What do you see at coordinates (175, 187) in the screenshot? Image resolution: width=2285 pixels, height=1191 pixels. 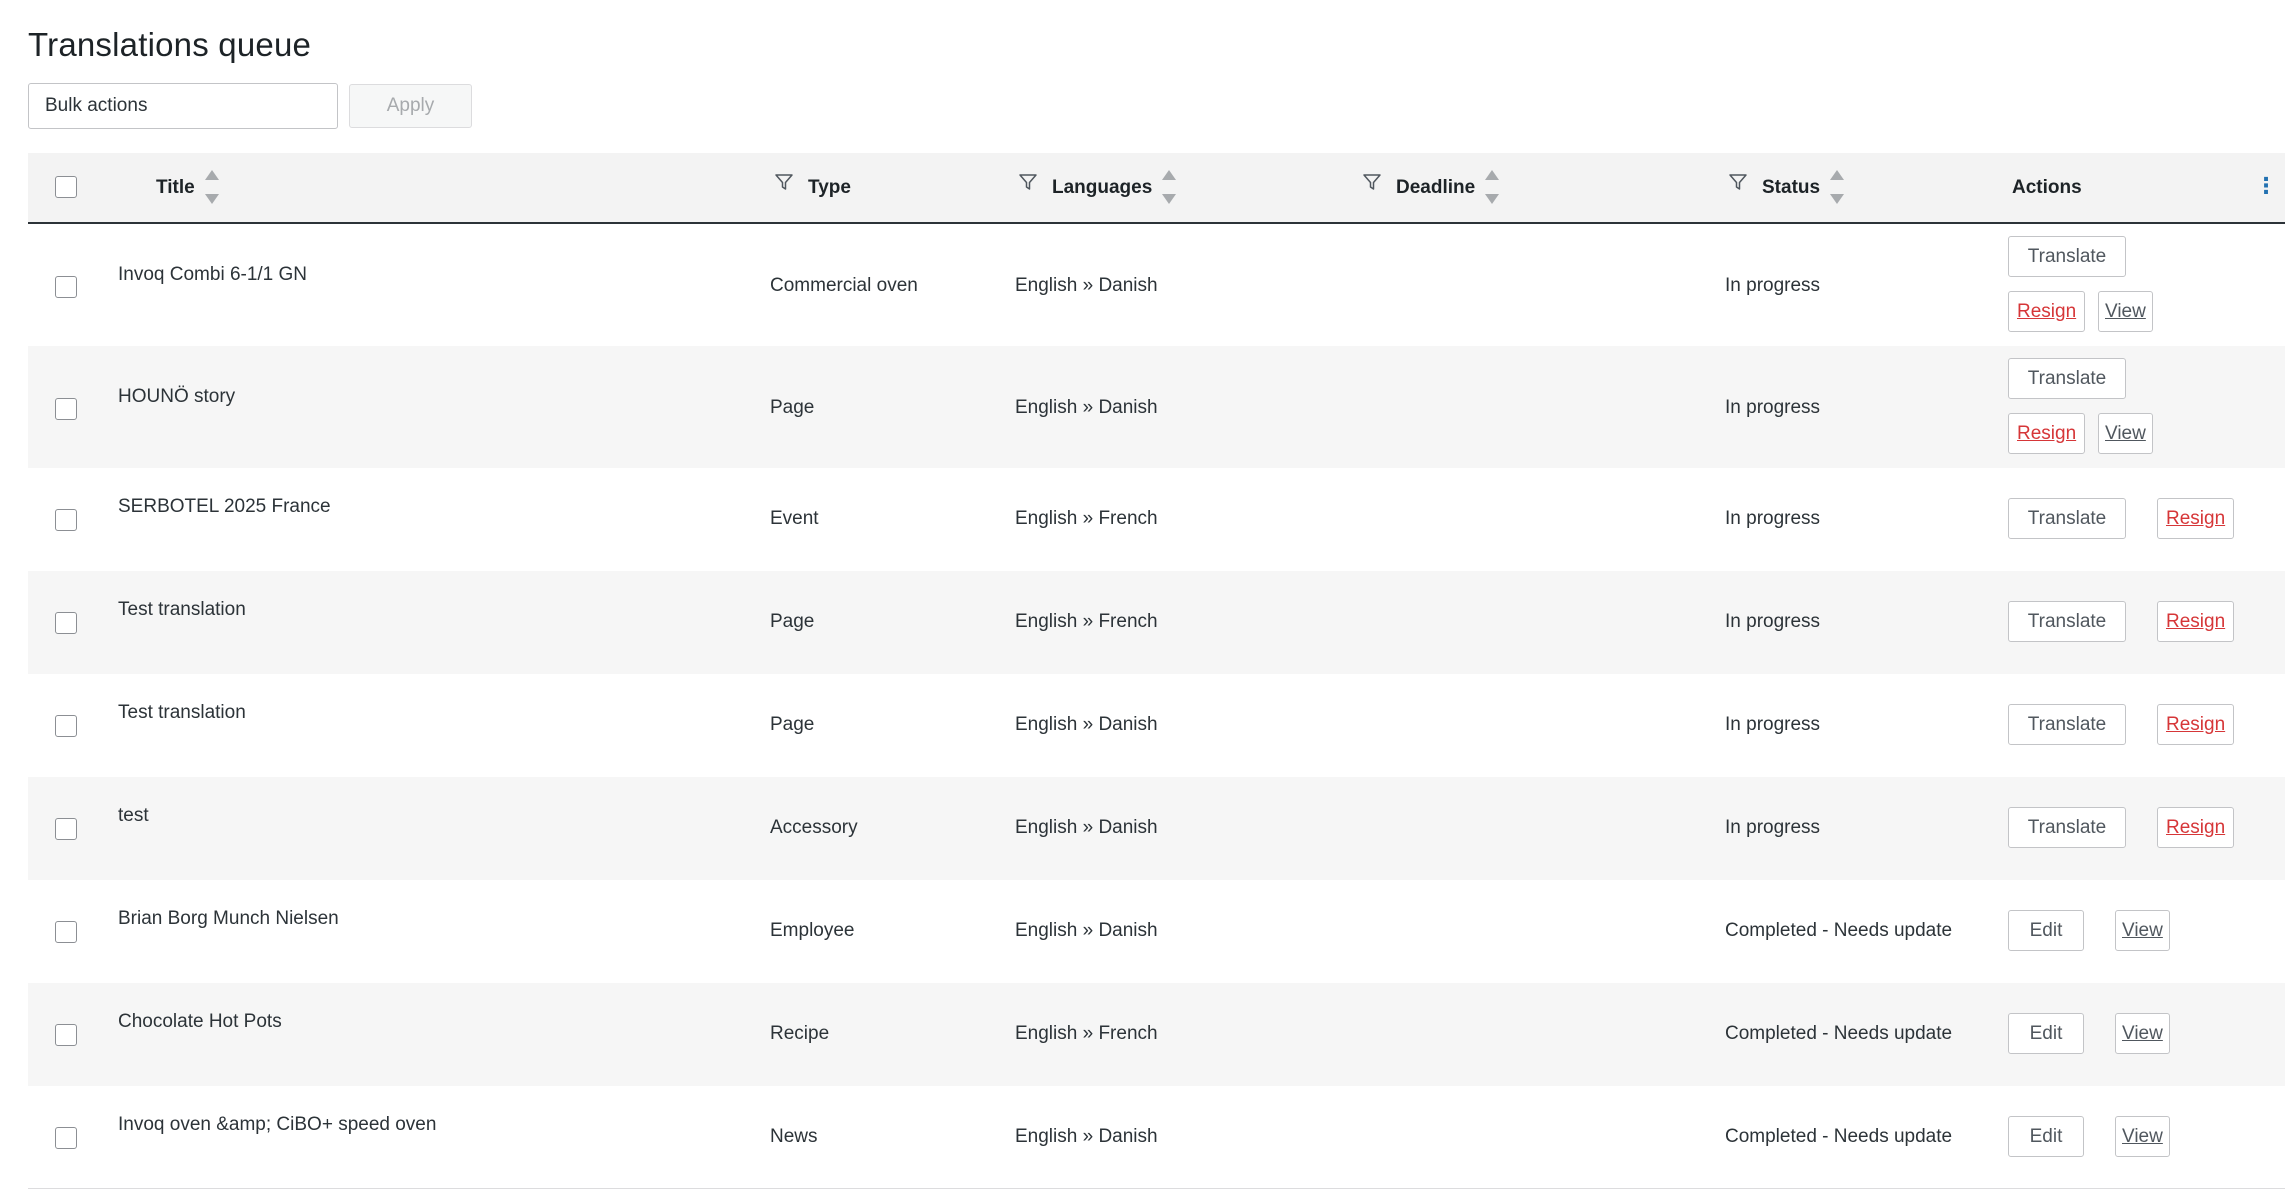 I see `column-title-label: Title` at bounding box center [175, 187].